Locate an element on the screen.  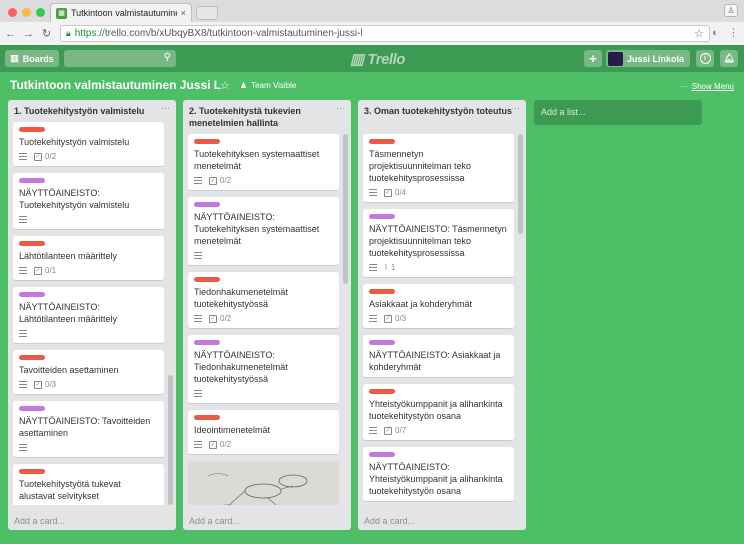
back-arrow-icon: ← is located at coordinates (10, 34).